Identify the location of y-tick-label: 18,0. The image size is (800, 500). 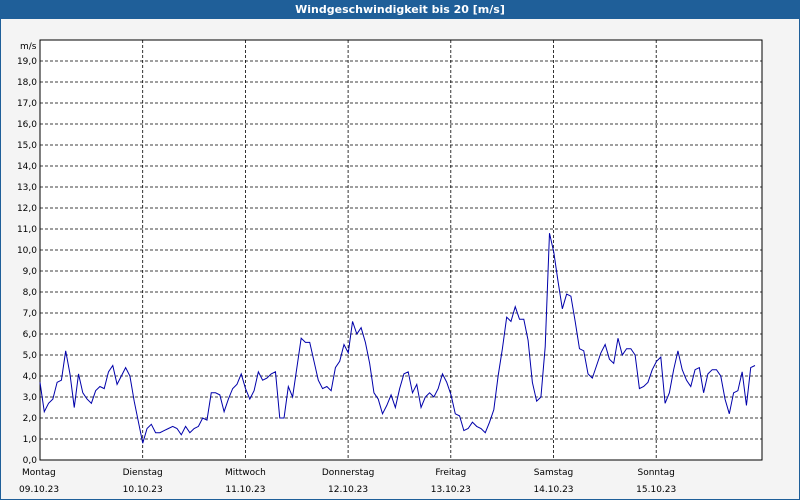
(27, 83).